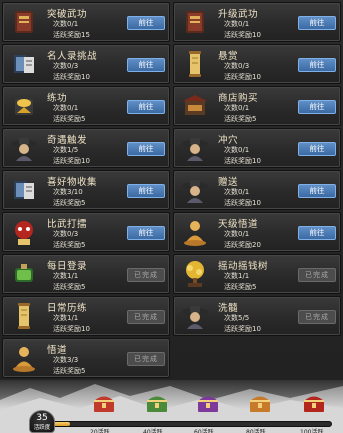  I want to click on task-count: 次数1/5, so click(66, 150).